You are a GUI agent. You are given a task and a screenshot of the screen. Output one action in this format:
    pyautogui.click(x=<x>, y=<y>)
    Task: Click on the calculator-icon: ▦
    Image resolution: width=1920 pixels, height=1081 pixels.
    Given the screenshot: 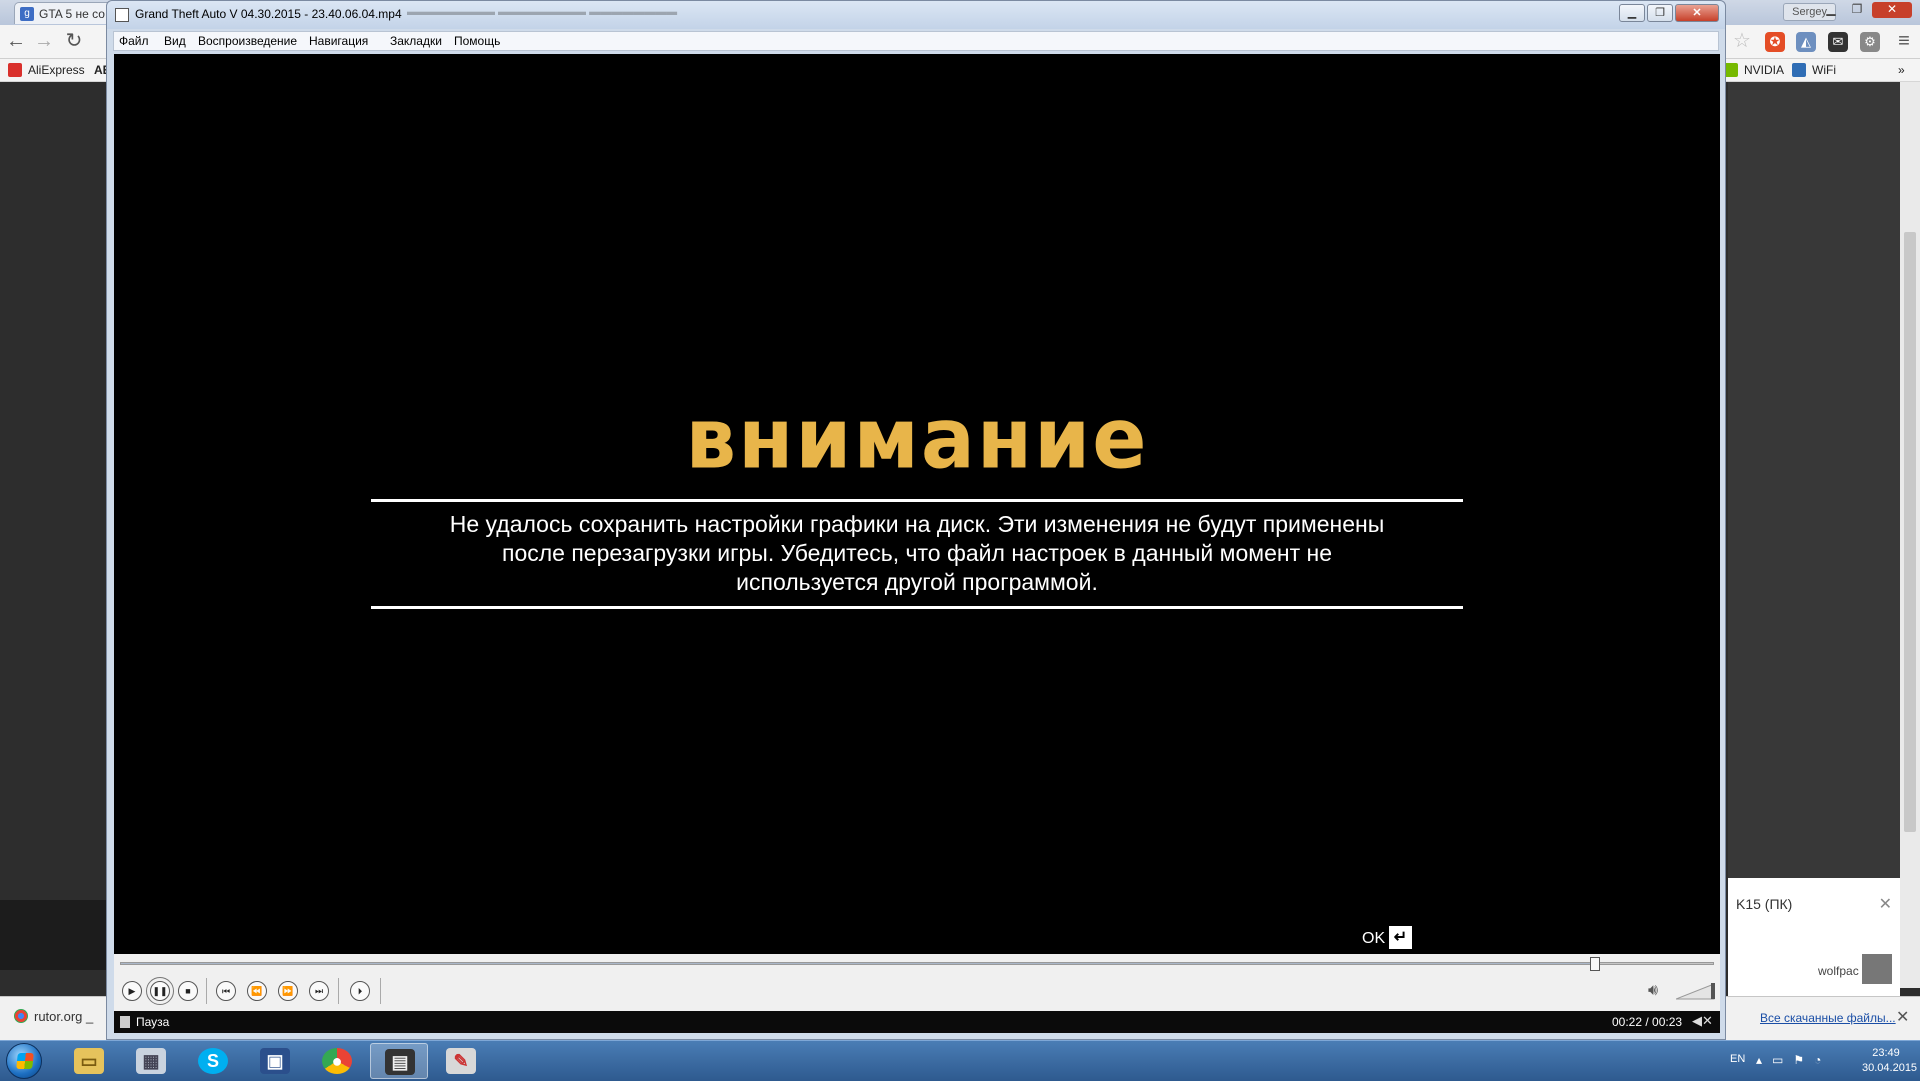 What is the action you would take?
    pyautogui.click(x=151, y=1061)
    